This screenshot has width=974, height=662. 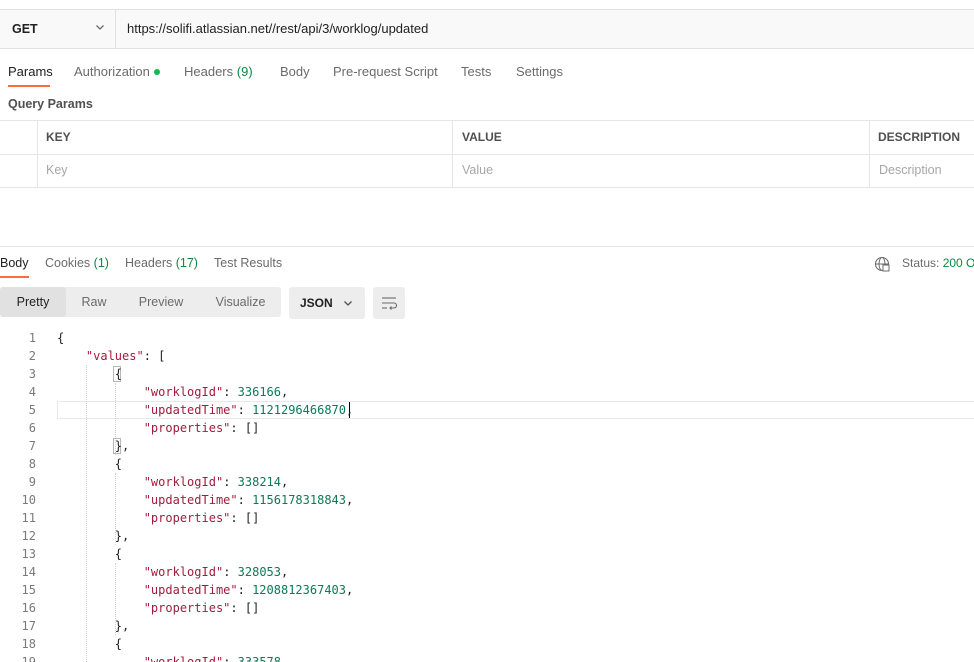 What do you see at coordinates (487, 246) in the screenshot?
I see `pane-divider` at bounding box center [487, 246].